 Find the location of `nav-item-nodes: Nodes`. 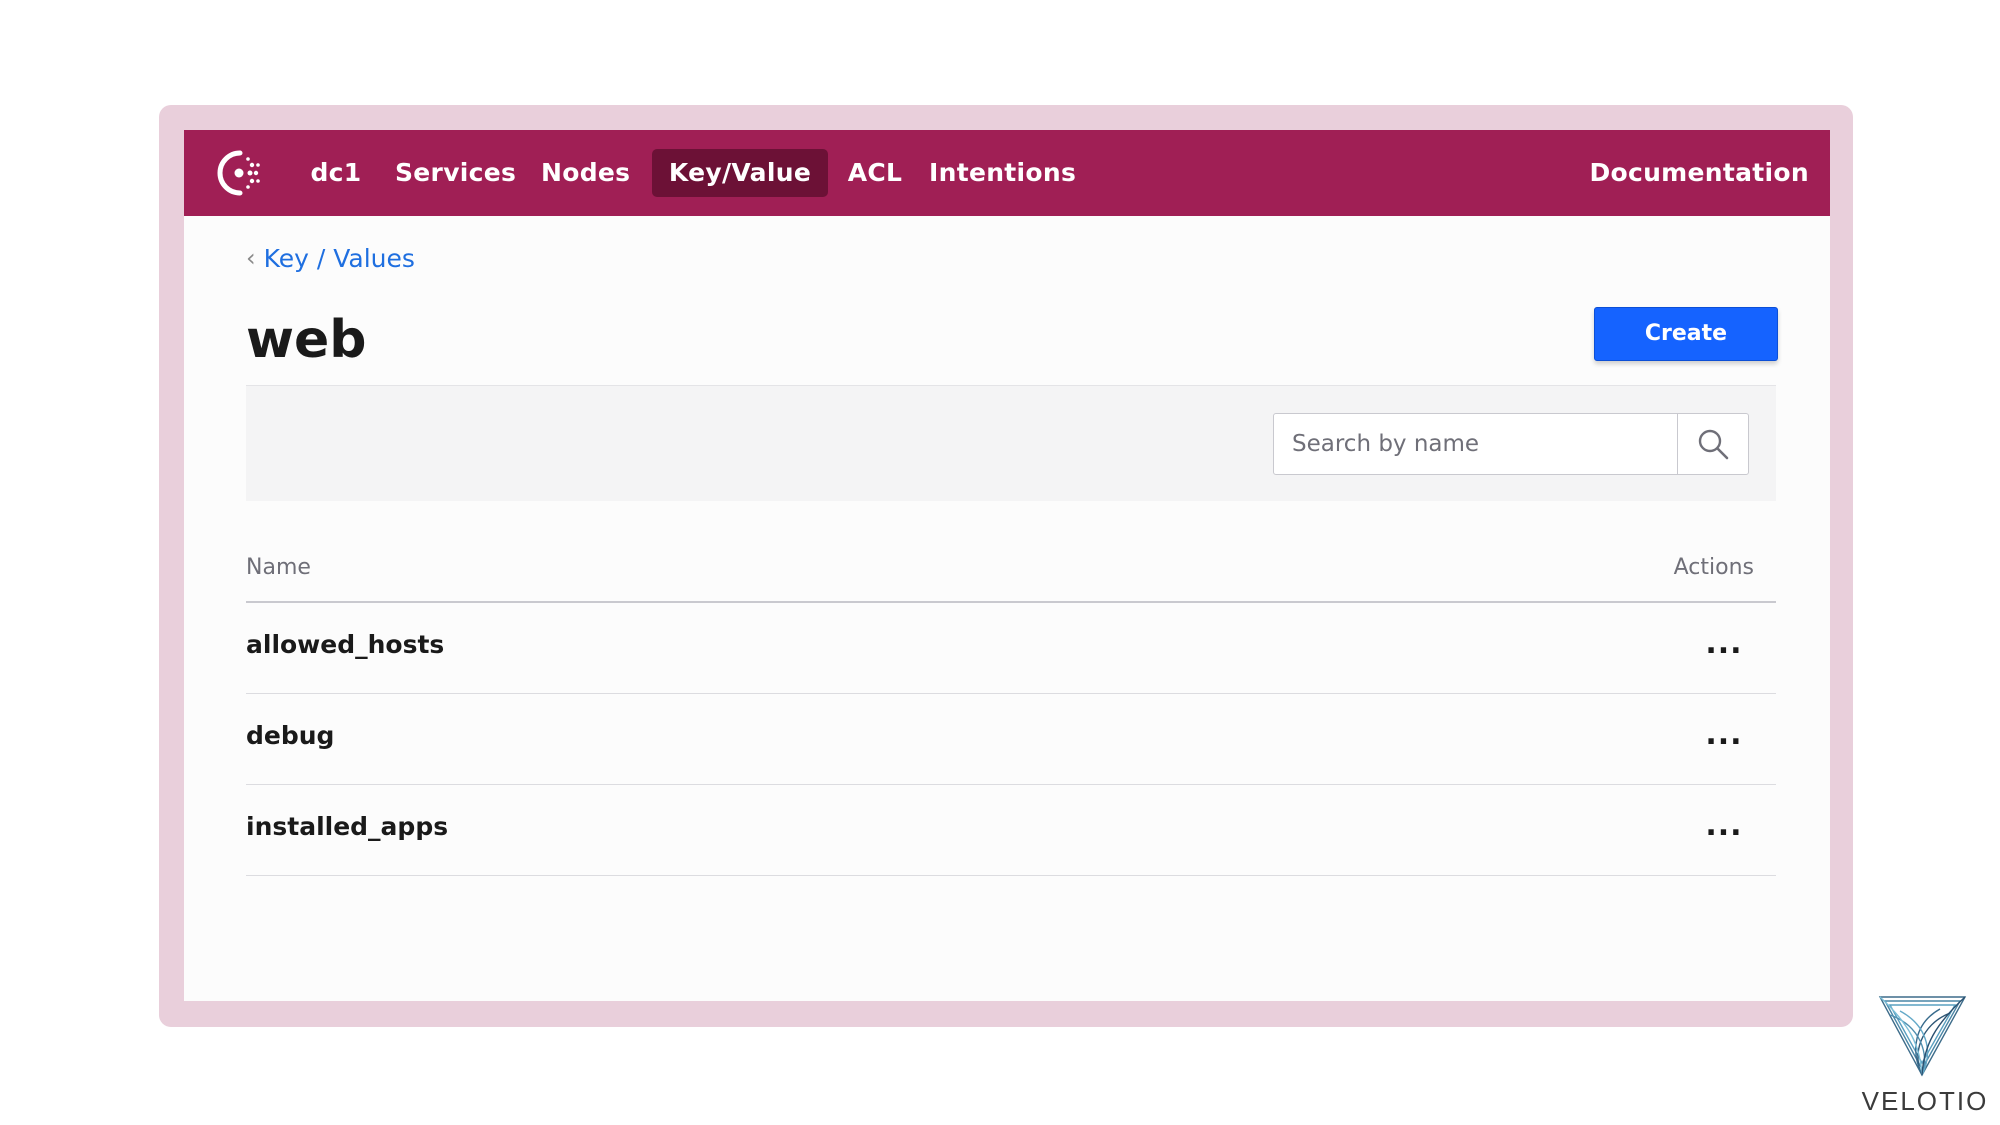

nav-item-nodes: Nodes is located at coordinates (585, 173).